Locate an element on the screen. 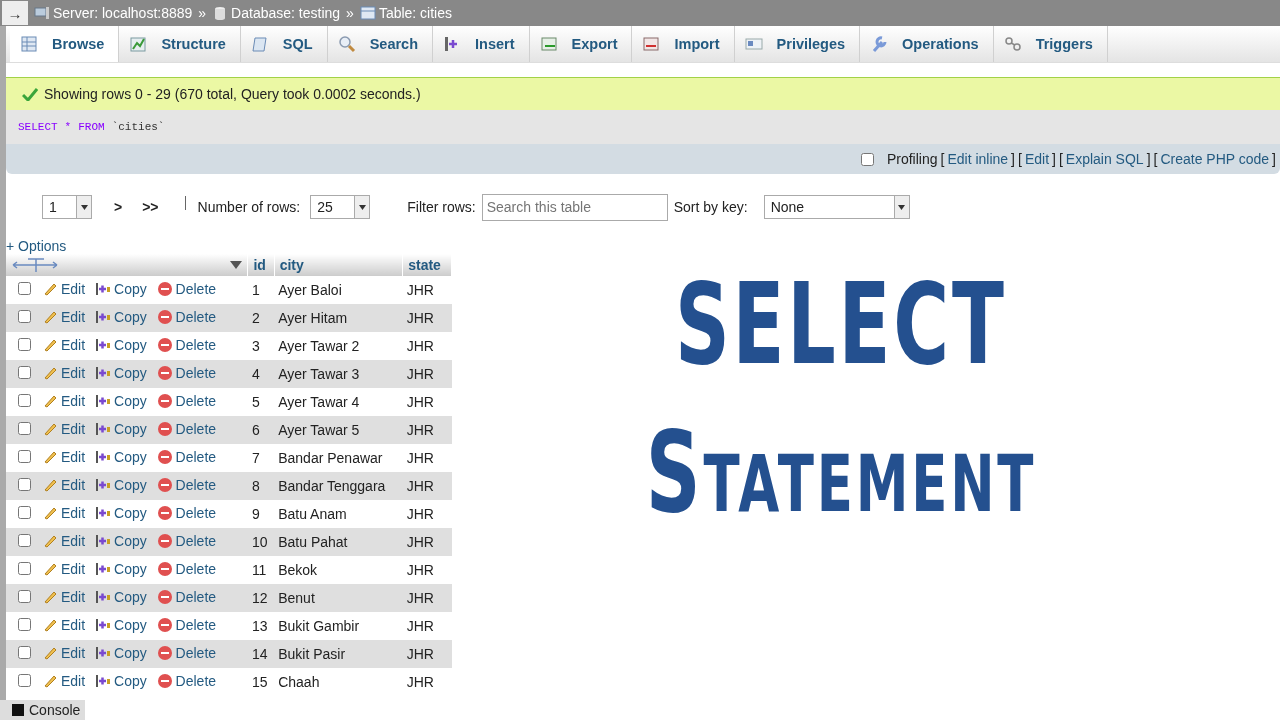  sql-keyword: SELECT is located at coordinates (38, 127).